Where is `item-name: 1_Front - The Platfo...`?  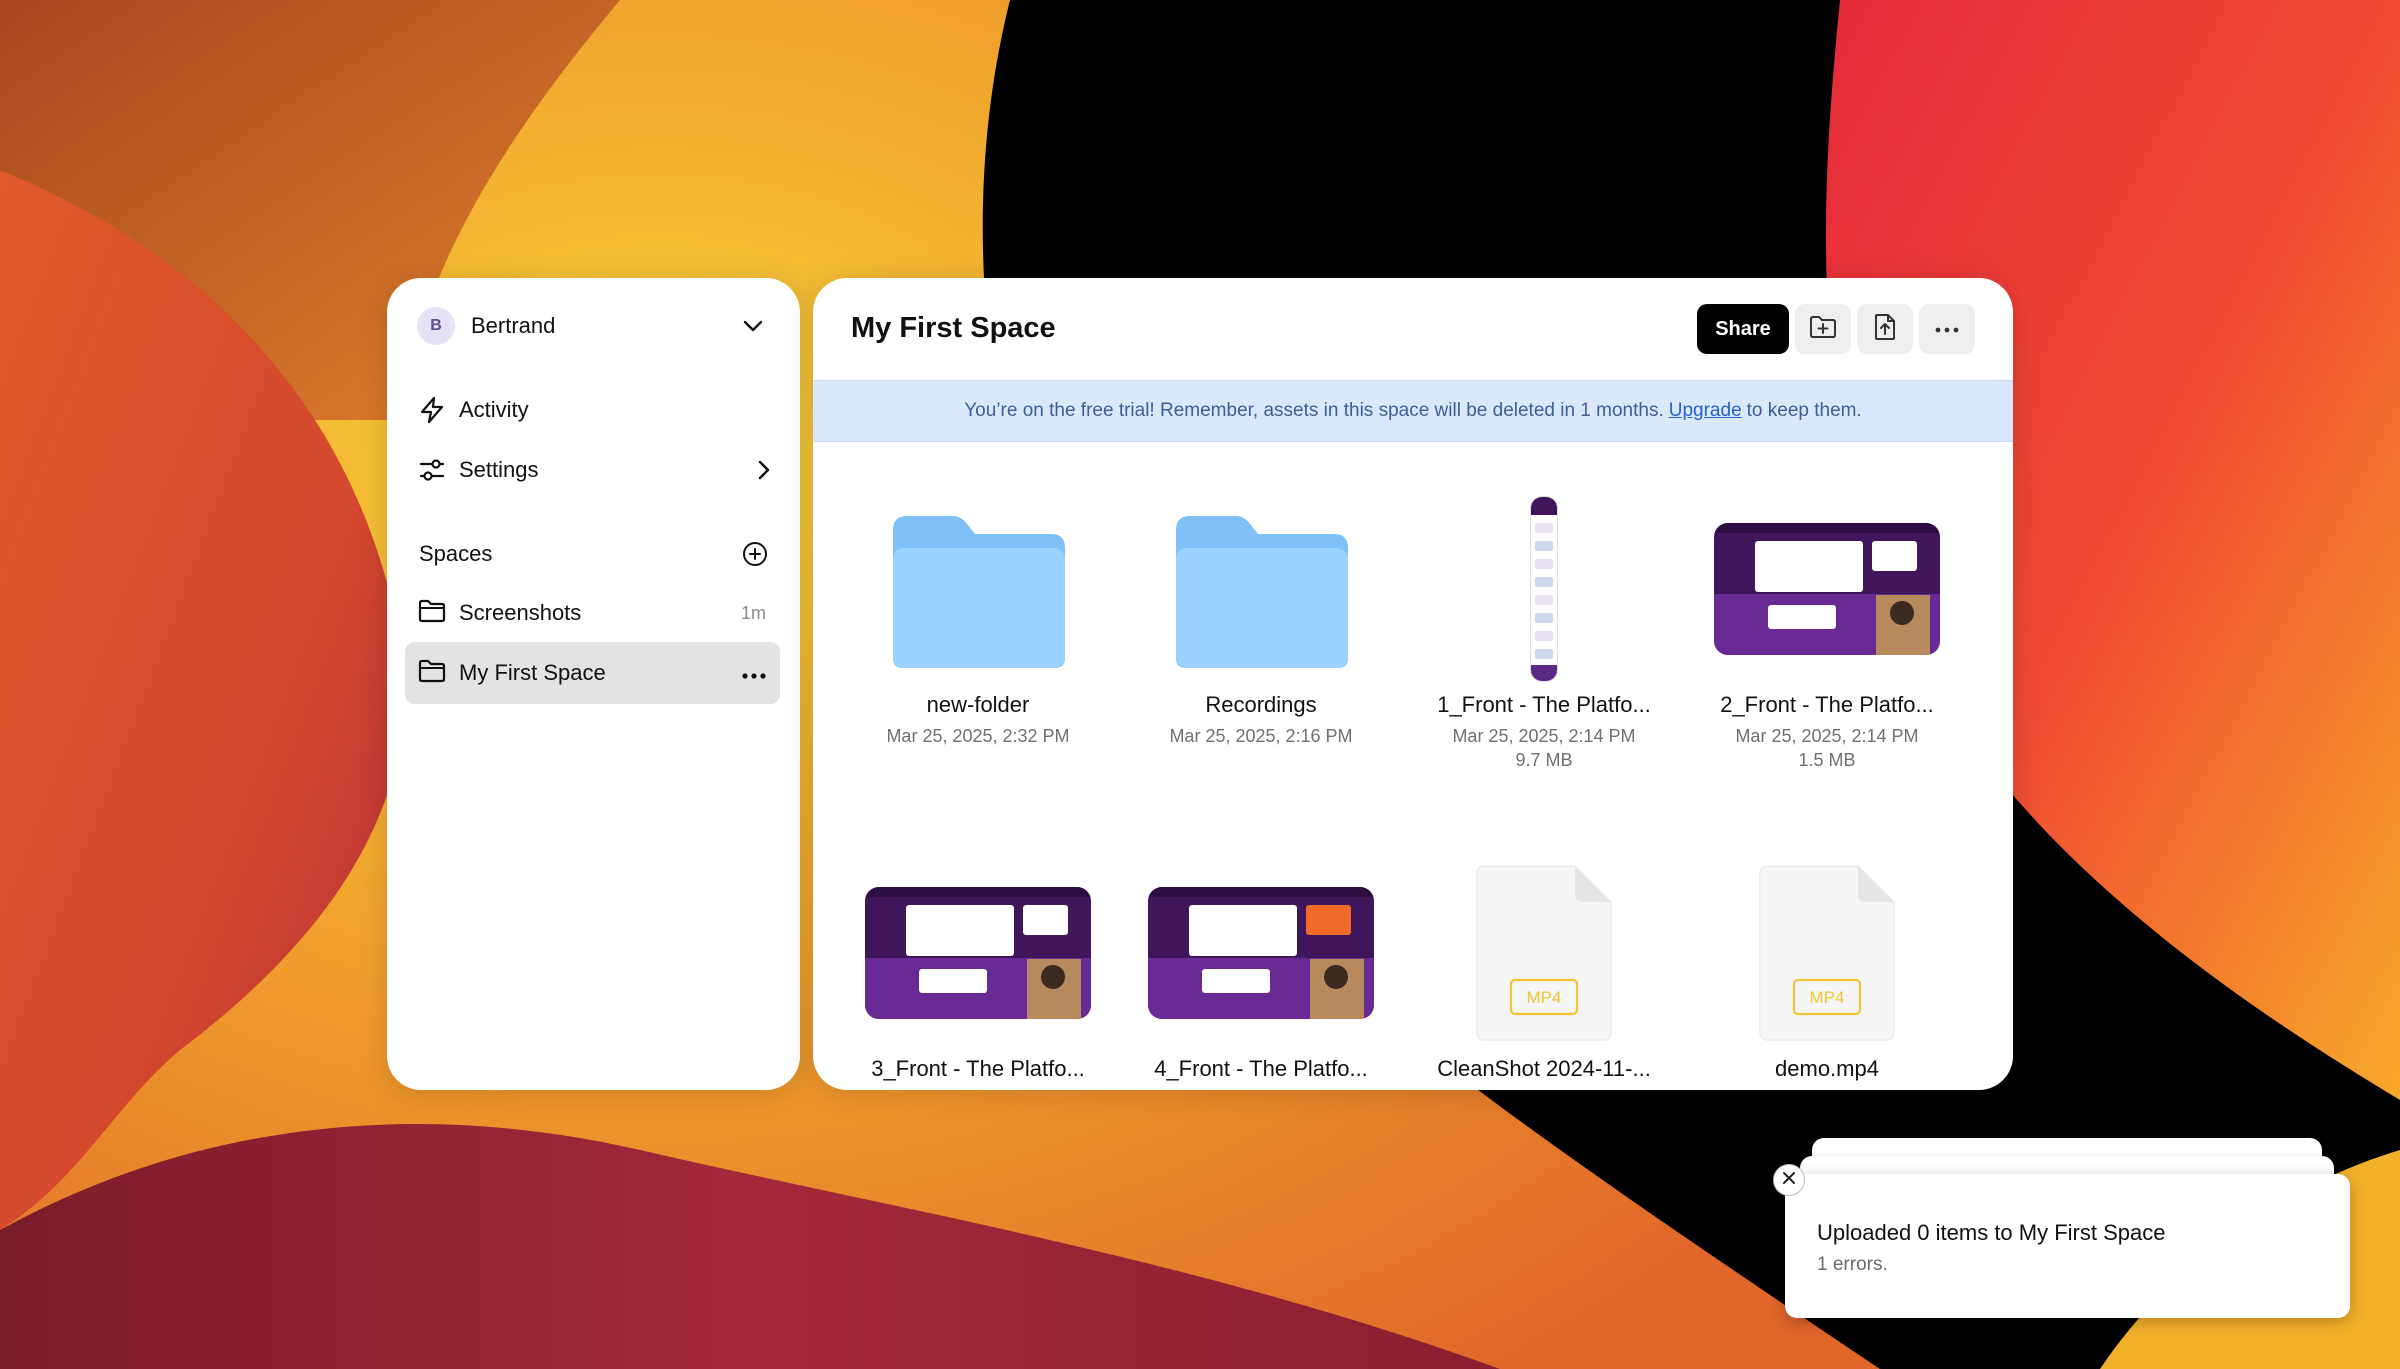 item-name: 1_Front - The Platfo... is located at coordinates (1544, 704).